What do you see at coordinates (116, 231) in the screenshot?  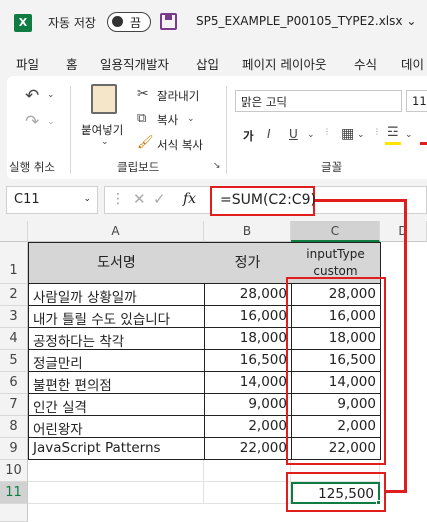 I see `column-header-a: A` at bounding box center [116, 231].